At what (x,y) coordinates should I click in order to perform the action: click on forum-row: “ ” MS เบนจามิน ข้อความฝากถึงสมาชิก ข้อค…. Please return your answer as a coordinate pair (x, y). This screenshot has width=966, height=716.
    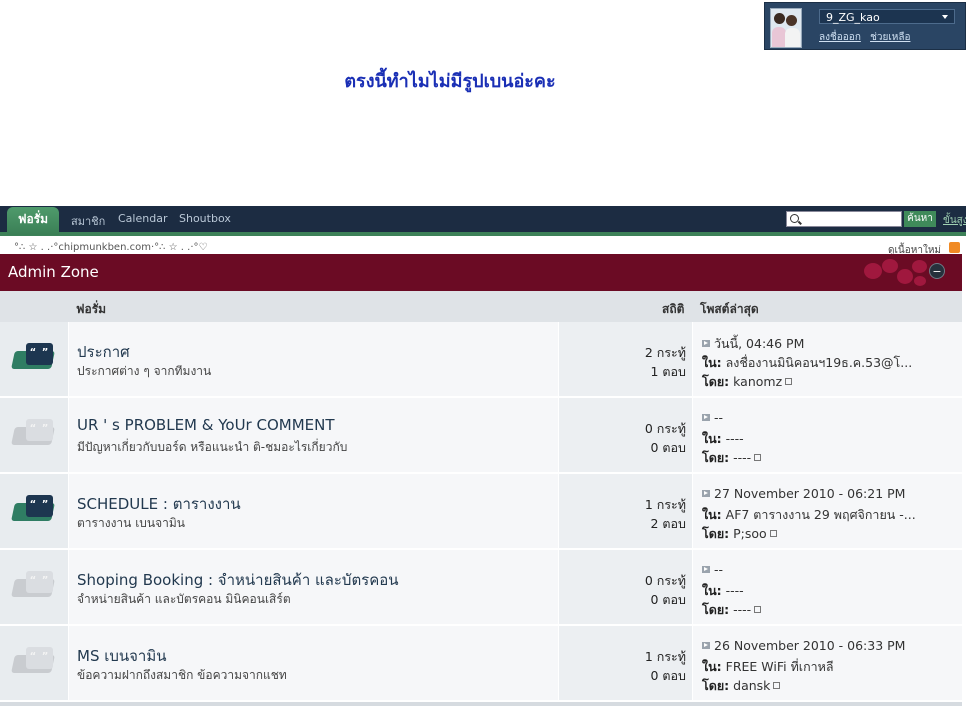
    Looking at the image, I should click on (481, 664).